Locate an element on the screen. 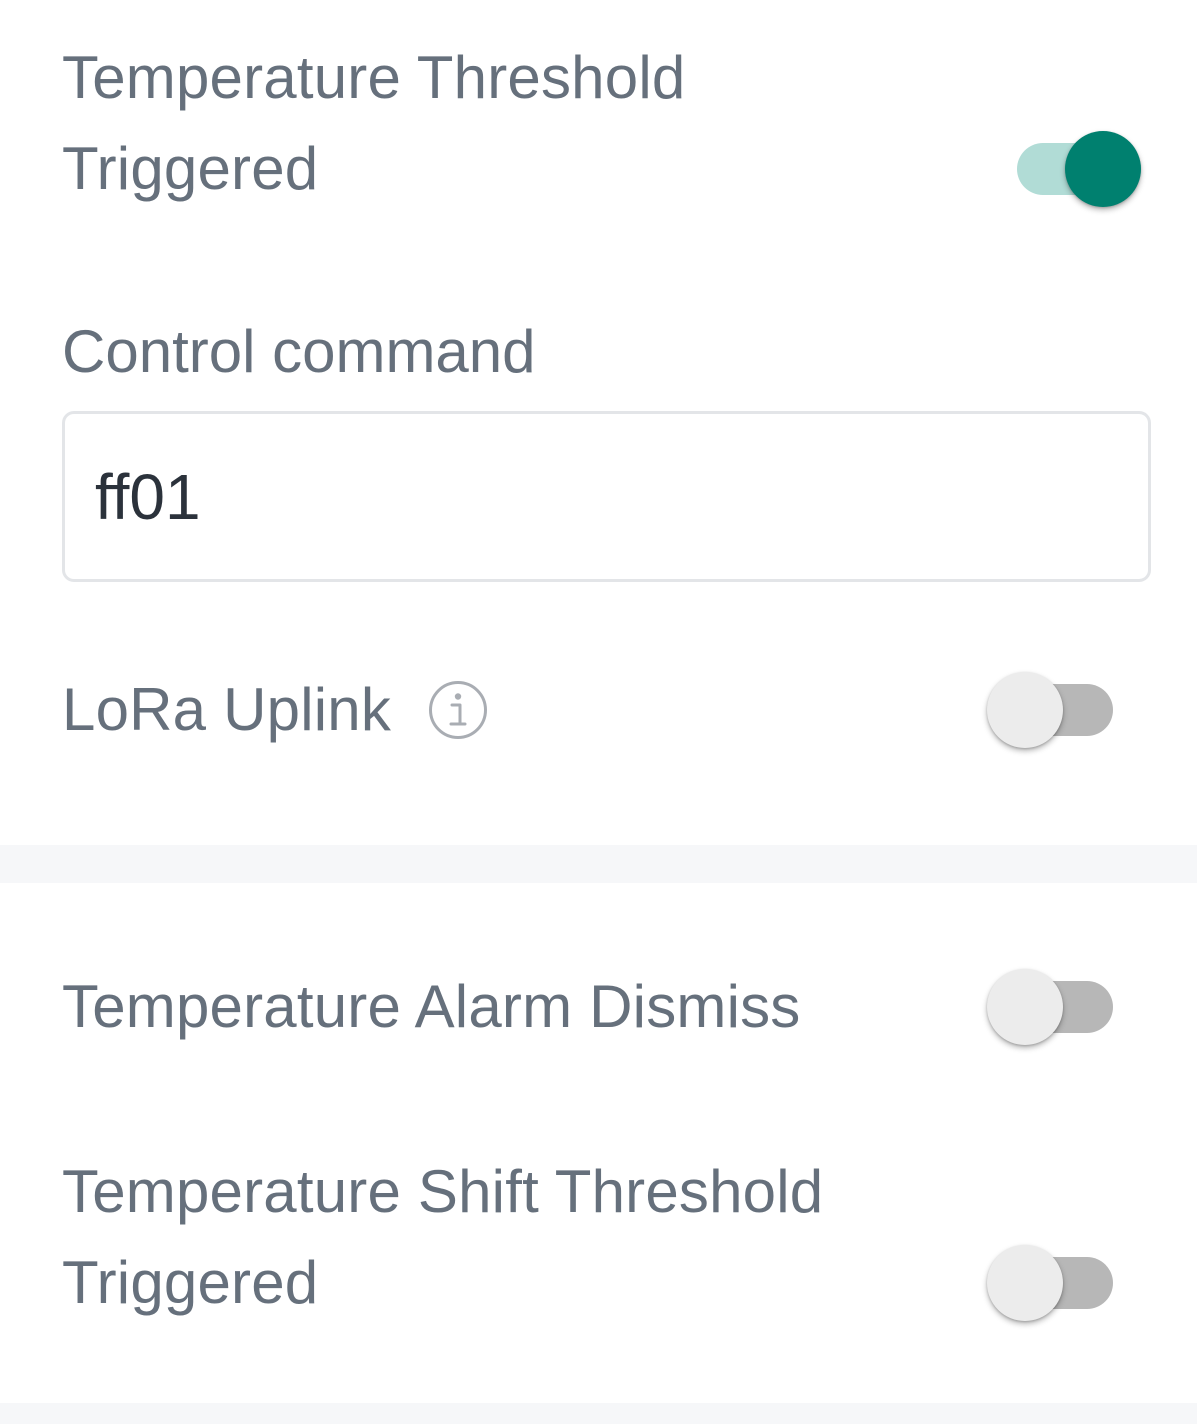 This screenshot has width=1197, height=1424. temp-alarm-dismiss-toggle is located at coordinates (1051, 1007).